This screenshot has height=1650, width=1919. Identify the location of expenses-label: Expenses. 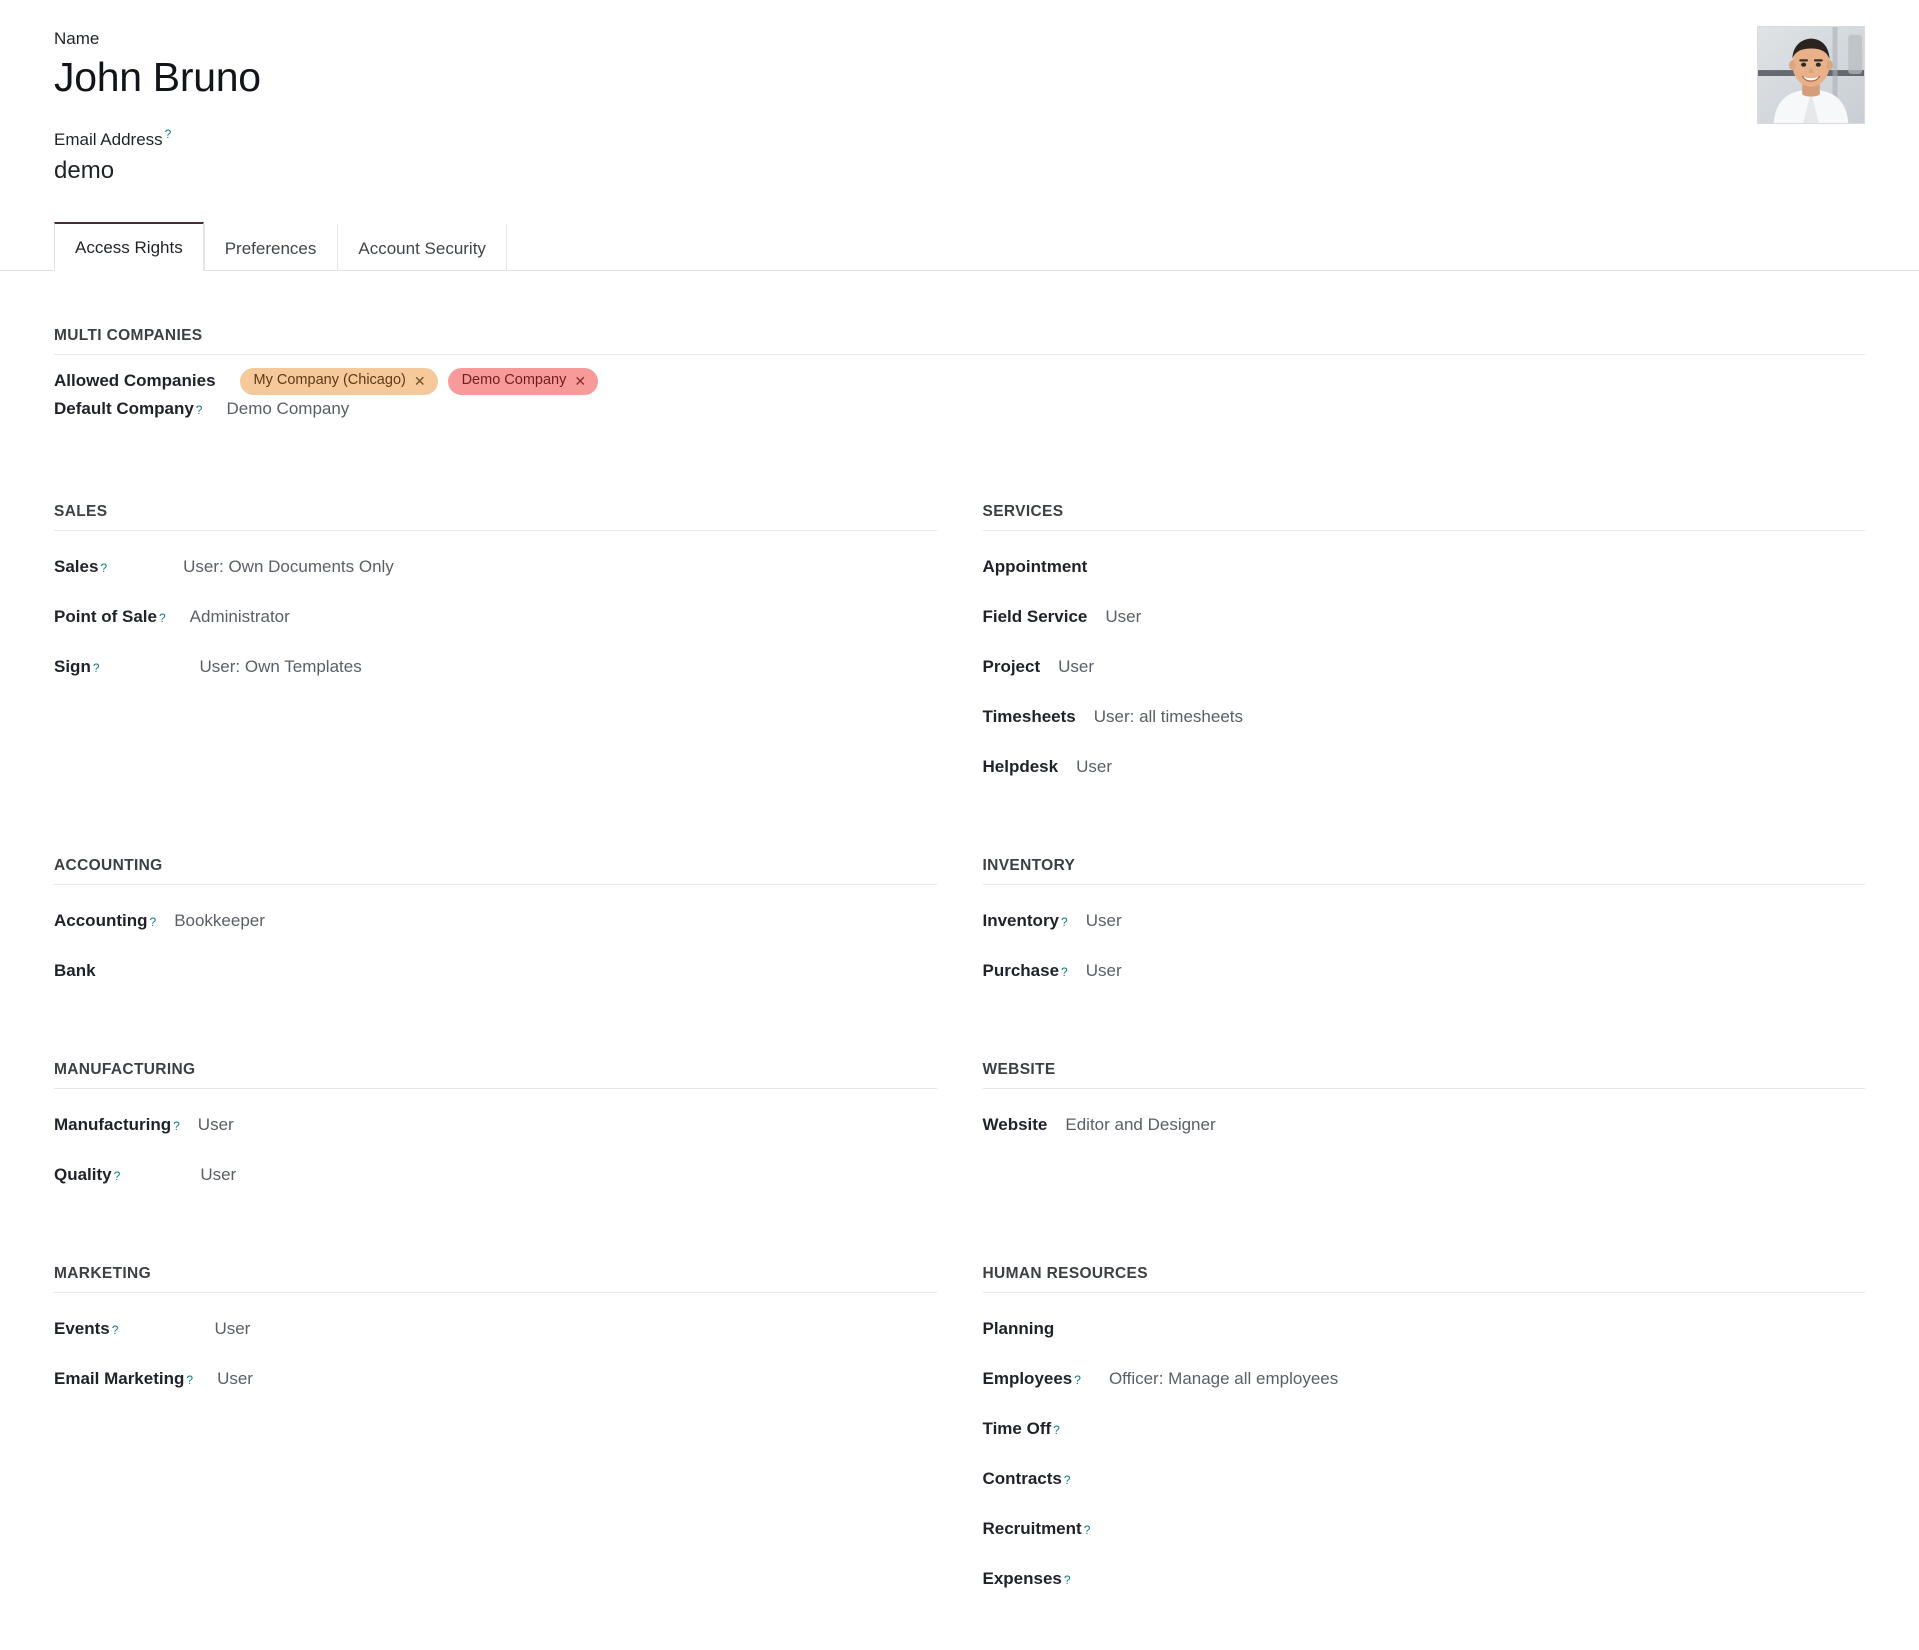
(1022, 1579).